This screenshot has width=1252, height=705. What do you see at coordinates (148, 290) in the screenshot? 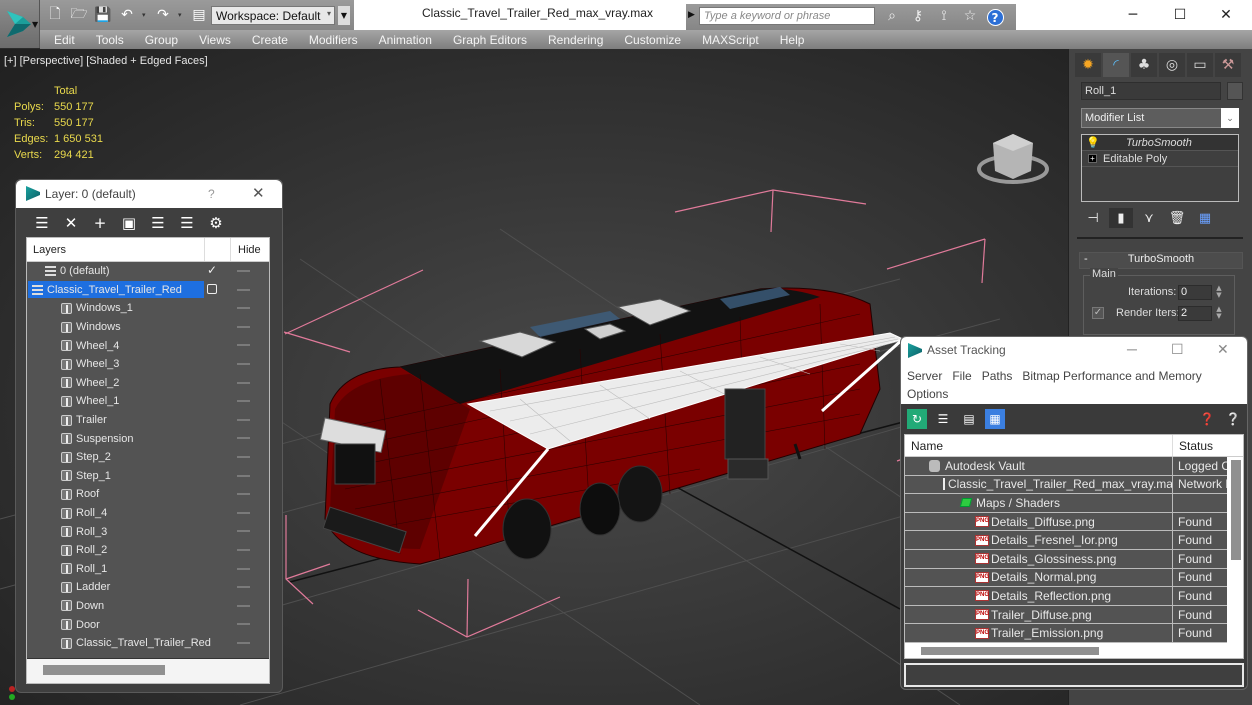
I see `layer-row: Classic_Travel_Trailer_Red` at bounding box center [148, 290].